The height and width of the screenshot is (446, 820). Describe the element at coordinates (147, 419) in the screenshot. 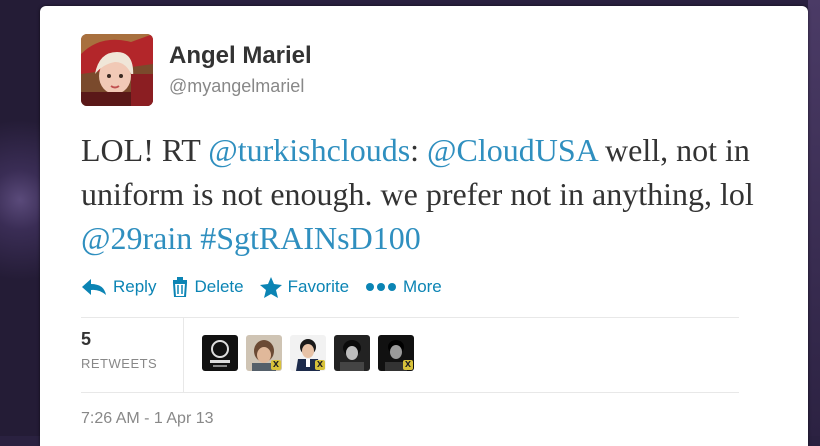

I see `timestamp: 7:26 AM - 1 Apr 13` at that location.